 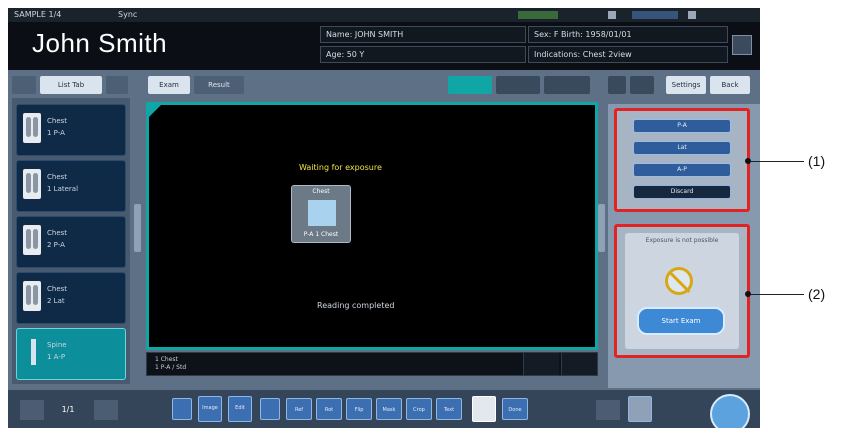 What do you see at coordinates (57, 239) in the screenshot?
I see `thumbnail-label: Chest 2 P-A` at bounding box center [57, 239].